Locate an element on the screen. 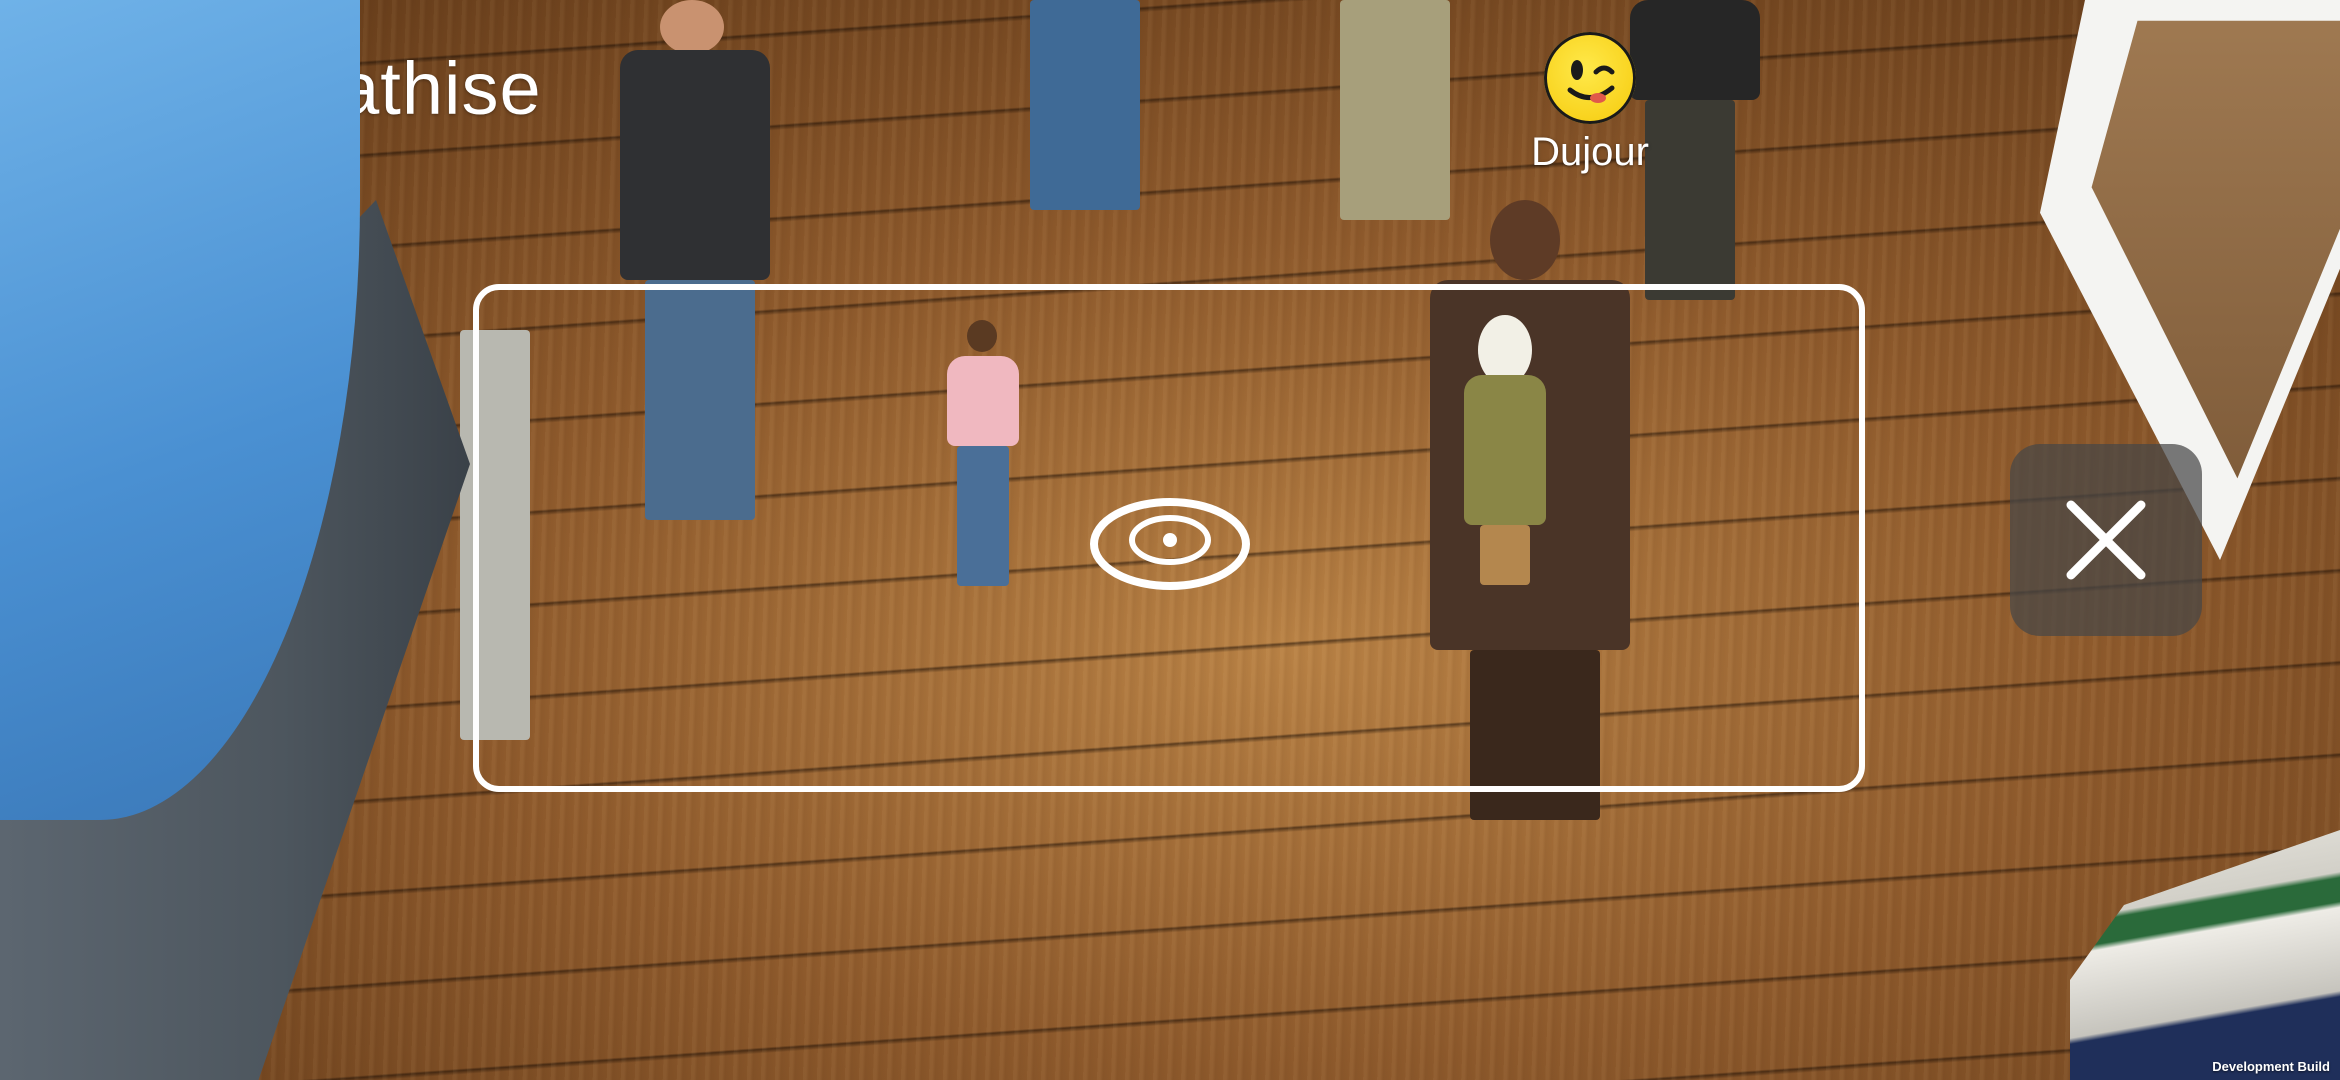 The height and width of the screenshot is (1080, 2340). close-icon is located at coordinates (2106, 540).